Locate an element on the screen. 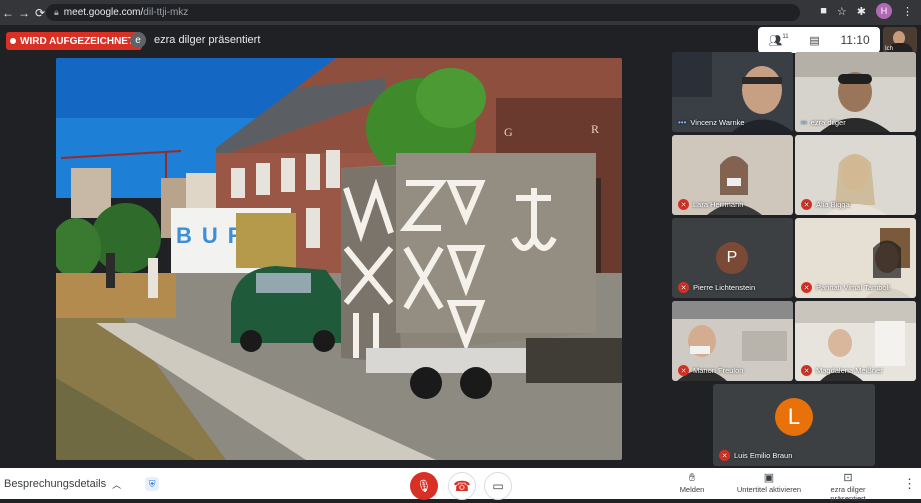 This screenshot has width=921, height=503. participant-label: ✕ Lara Herrmann is located at coordinates (710, 204).